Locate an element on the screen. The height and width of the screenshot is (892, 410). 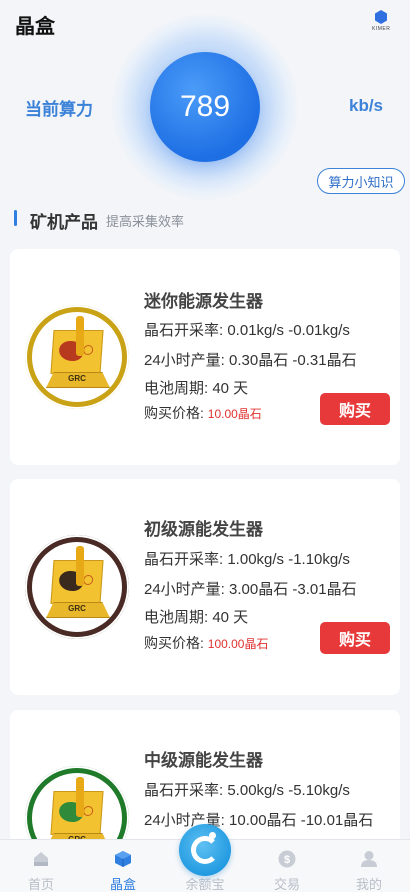
app-logo-icon: KIMER is located at coordinates (381, 22).